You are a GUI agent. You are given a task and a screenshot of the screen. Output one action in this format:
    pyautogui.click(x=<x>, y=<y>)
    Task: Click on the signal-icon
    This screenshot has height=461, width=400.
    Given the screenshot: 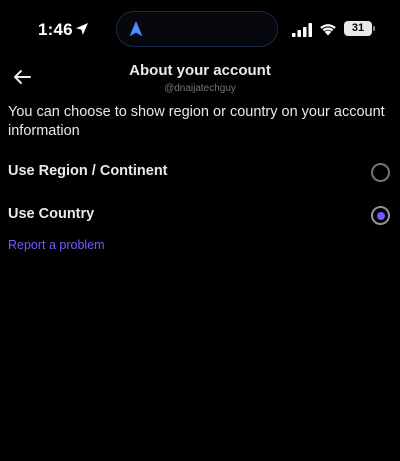 What is the action you would take?
    pyautogui.click(x=302, y=30)
    